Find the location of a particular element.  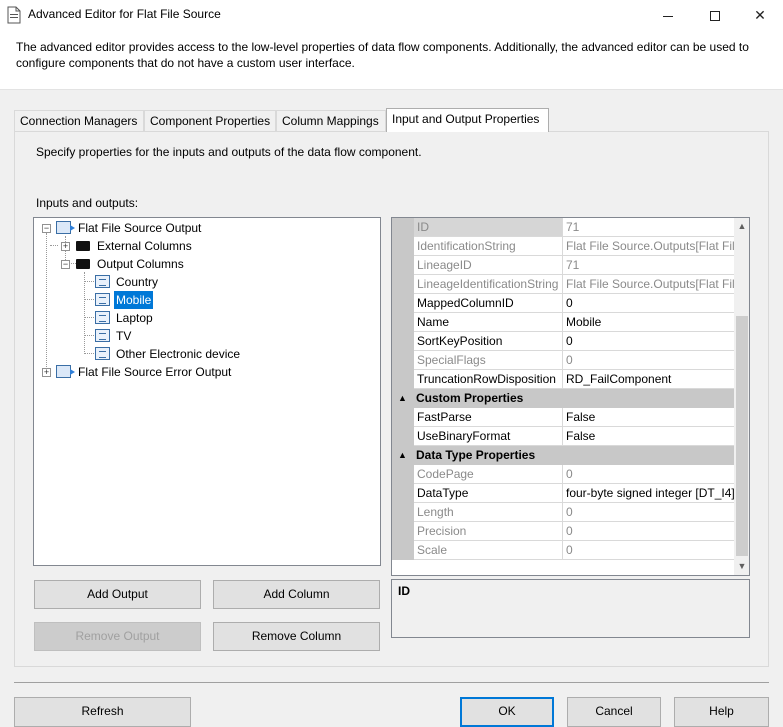

property-name: UseBinaryFormat is located at coordinates (488, 436).